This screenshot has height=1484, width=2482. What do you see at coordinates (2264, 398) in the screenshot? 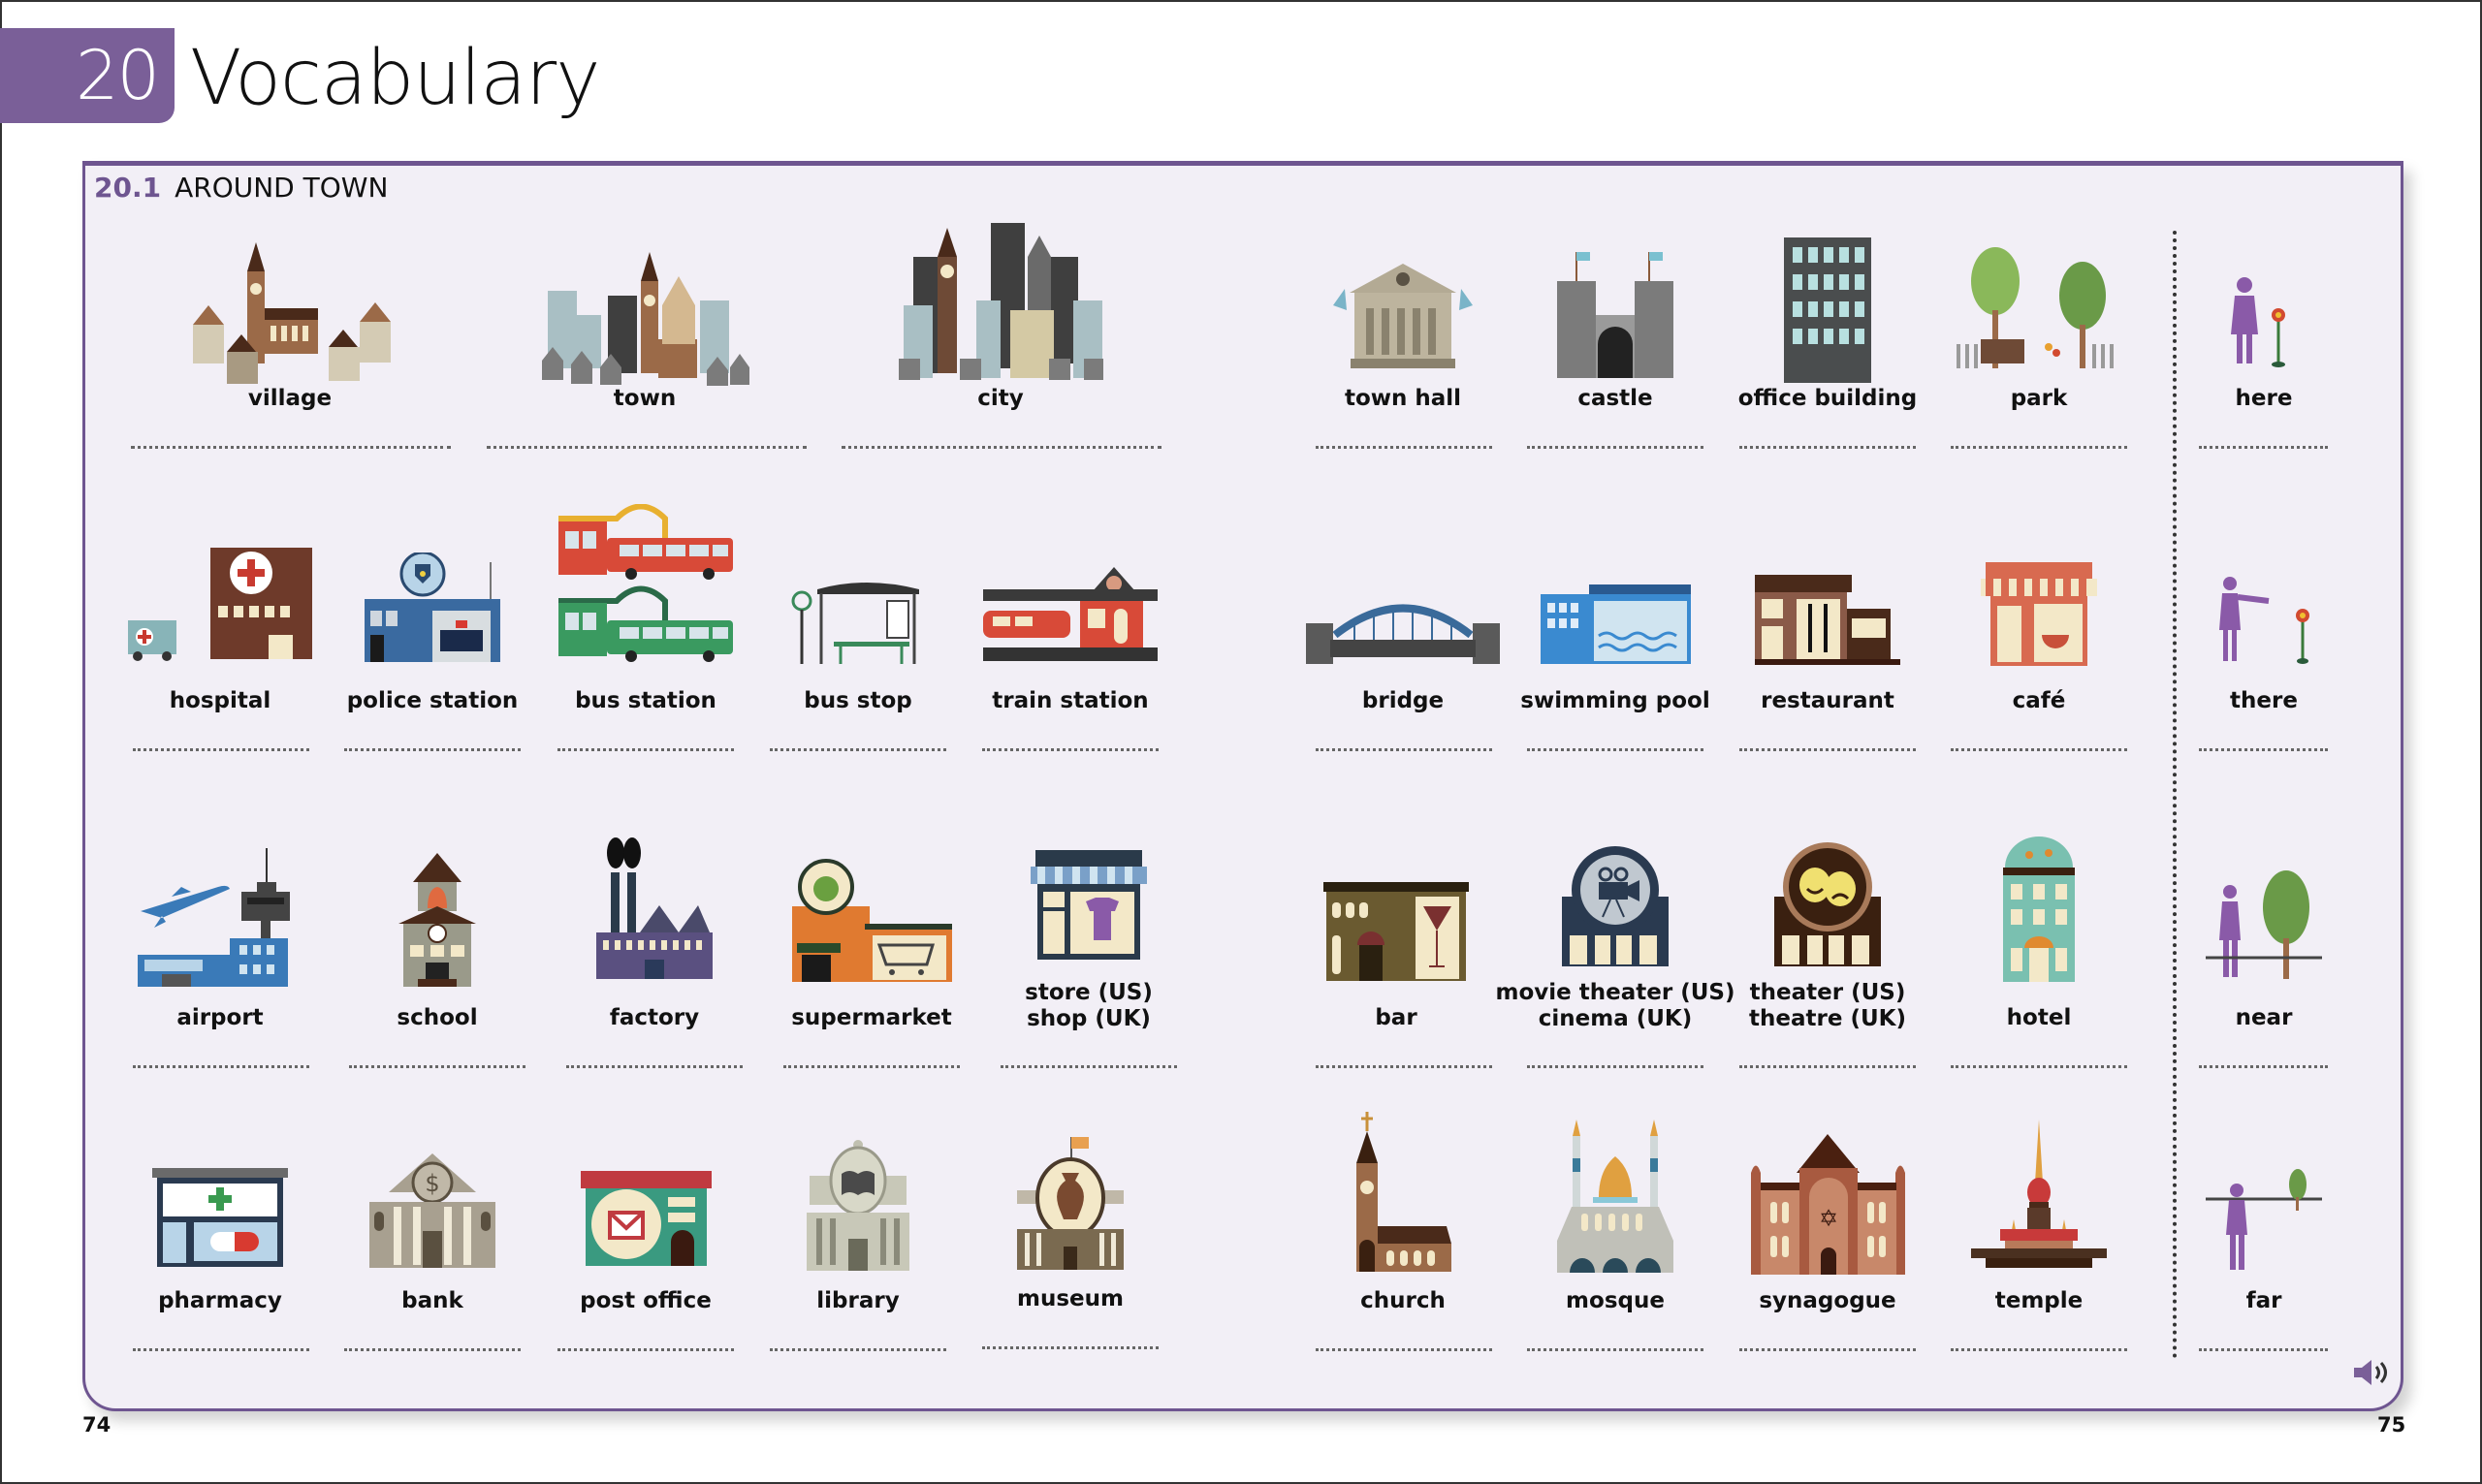
I see `label-here: here` at bounding box center [2264, 398].